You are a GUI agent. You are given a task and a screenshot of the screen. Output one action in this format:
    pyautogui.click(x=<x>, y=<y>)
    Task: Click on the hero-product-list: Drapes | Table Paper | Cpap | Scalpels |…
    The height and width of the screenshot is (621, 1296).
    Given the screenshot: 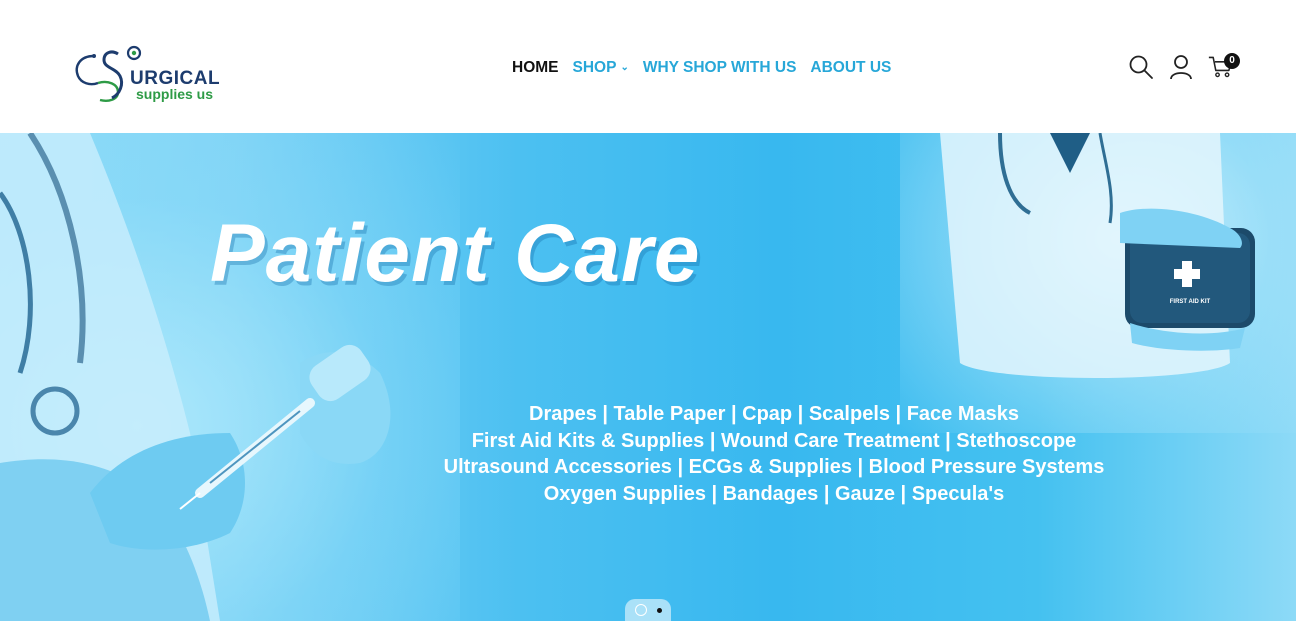 What is the action you would take?
    pyautogui.click(x=774, y=454)
    